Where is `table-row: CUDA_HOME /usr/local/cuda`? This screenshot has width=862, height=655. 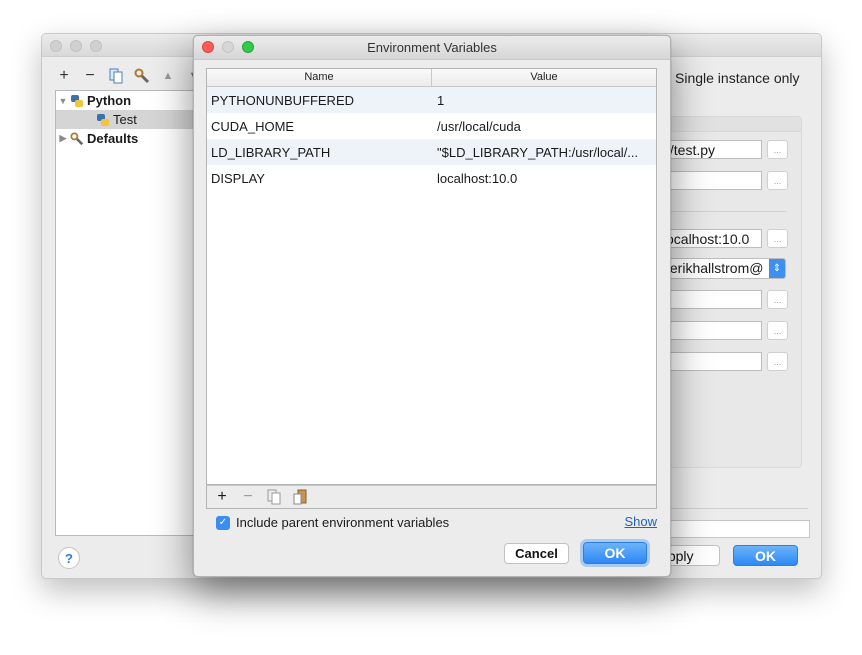
table-row: CUDA_HOME /usr/local/cuda is located at coordinates (431, 126).